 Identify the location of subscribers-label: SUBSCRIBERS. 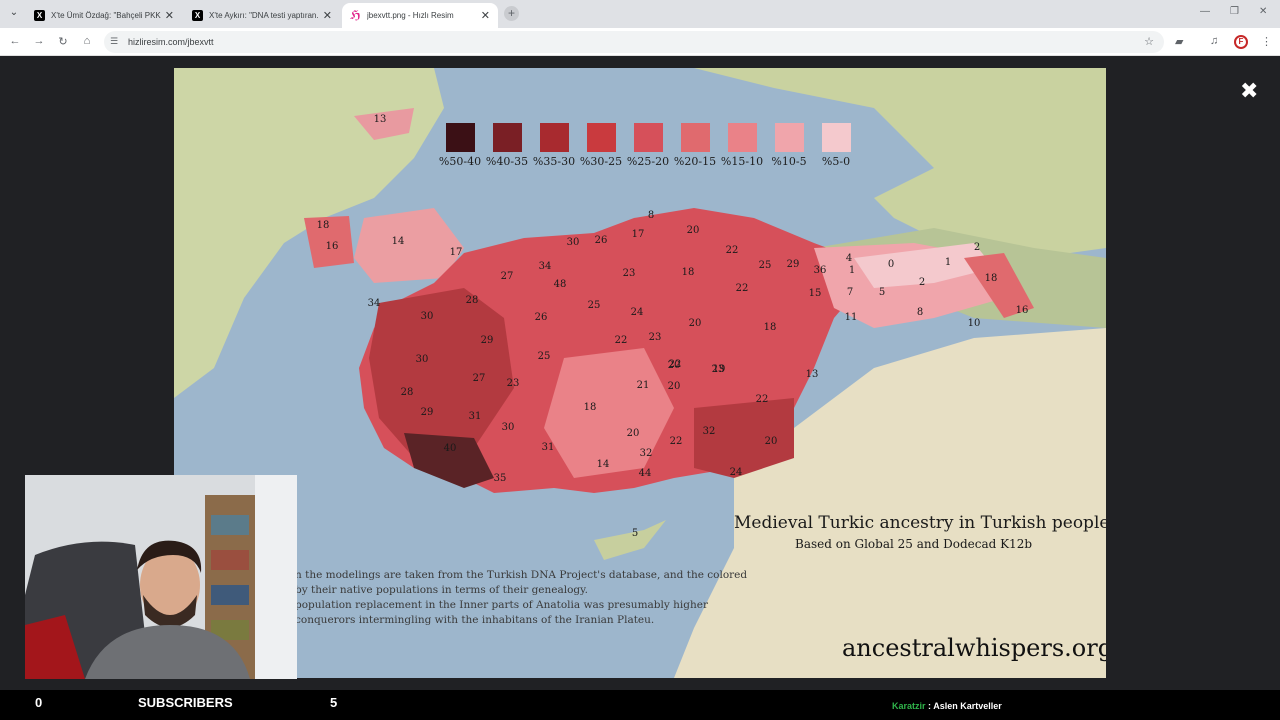
(185, 702).